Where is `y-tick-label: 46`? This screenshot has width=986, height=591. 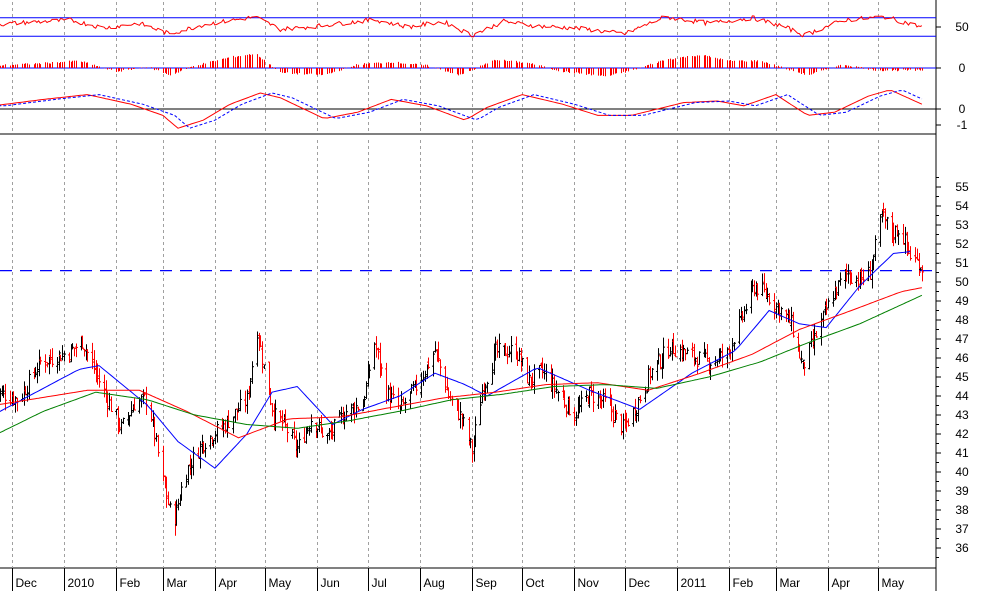 y-tick-label: 46 is located at coordinates (962, 358).